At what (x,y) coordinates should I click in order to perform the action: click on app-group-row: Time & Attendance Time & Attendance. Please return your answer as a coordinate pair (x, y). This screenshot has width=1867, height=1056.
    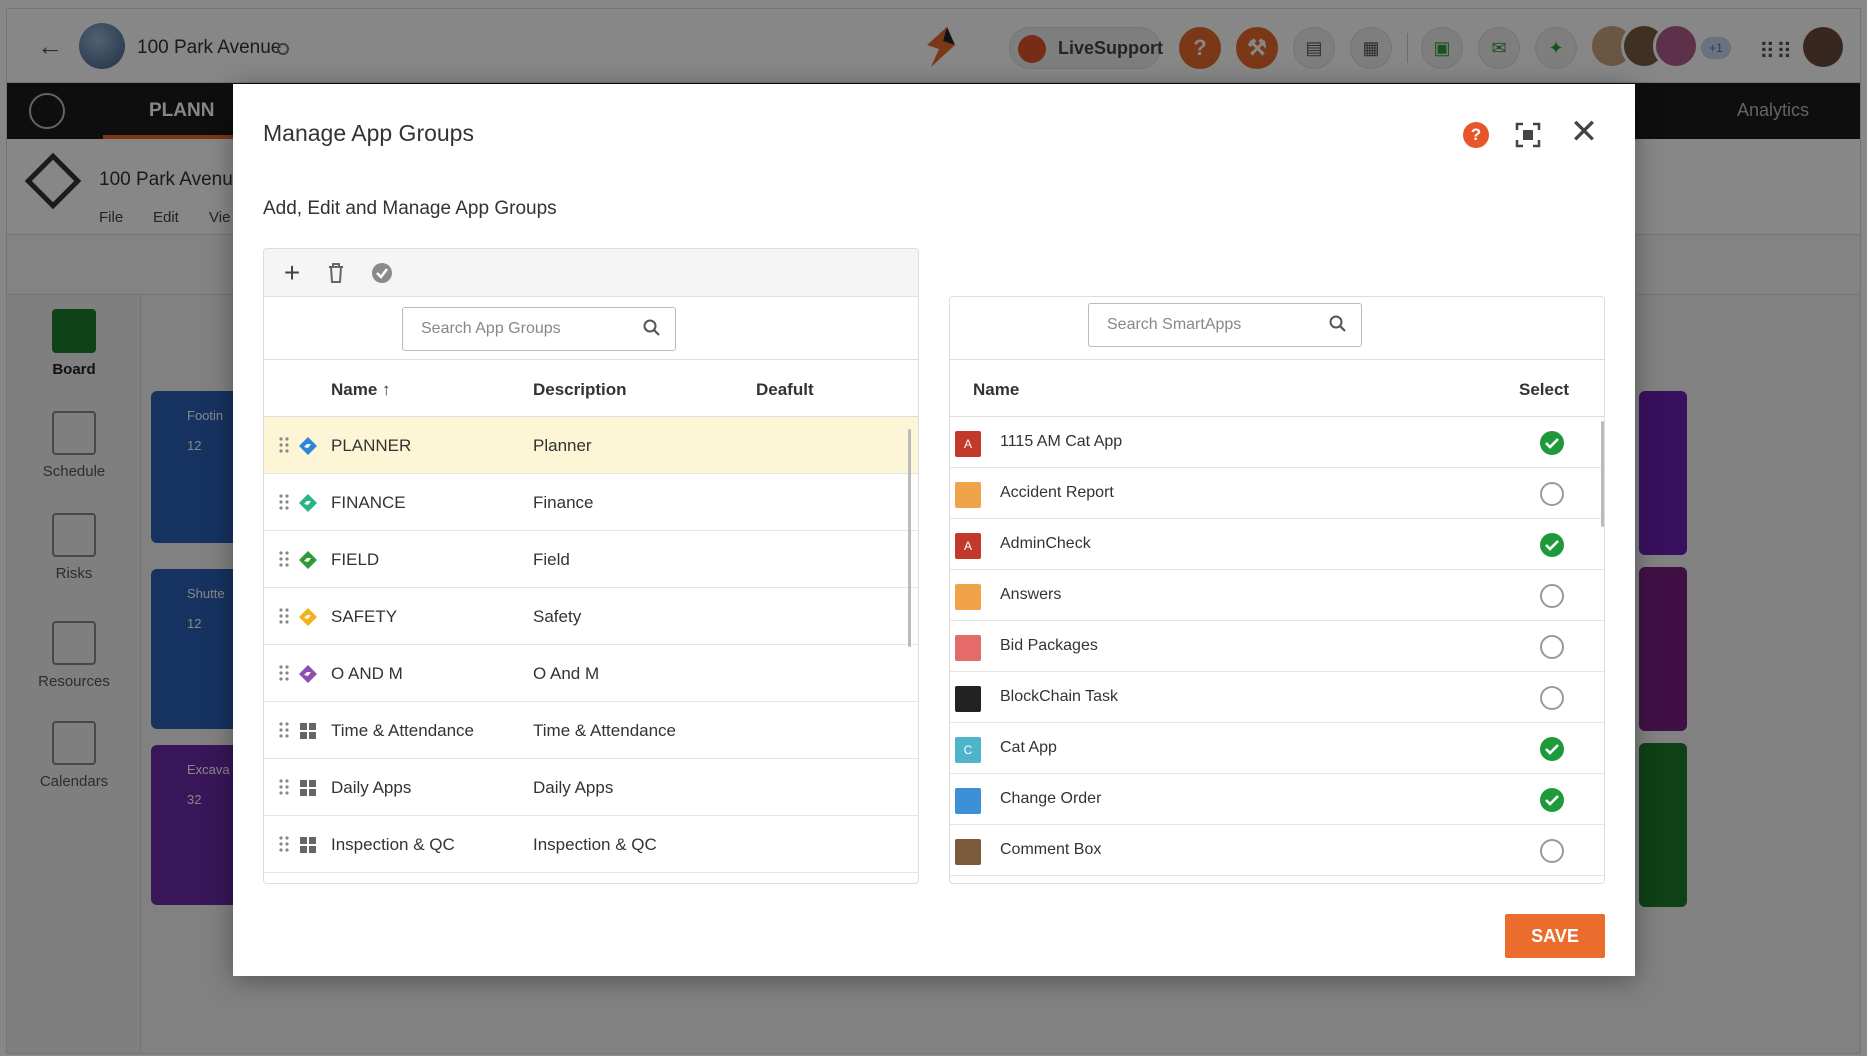
    Looking at the image, I should click on (591, 730).